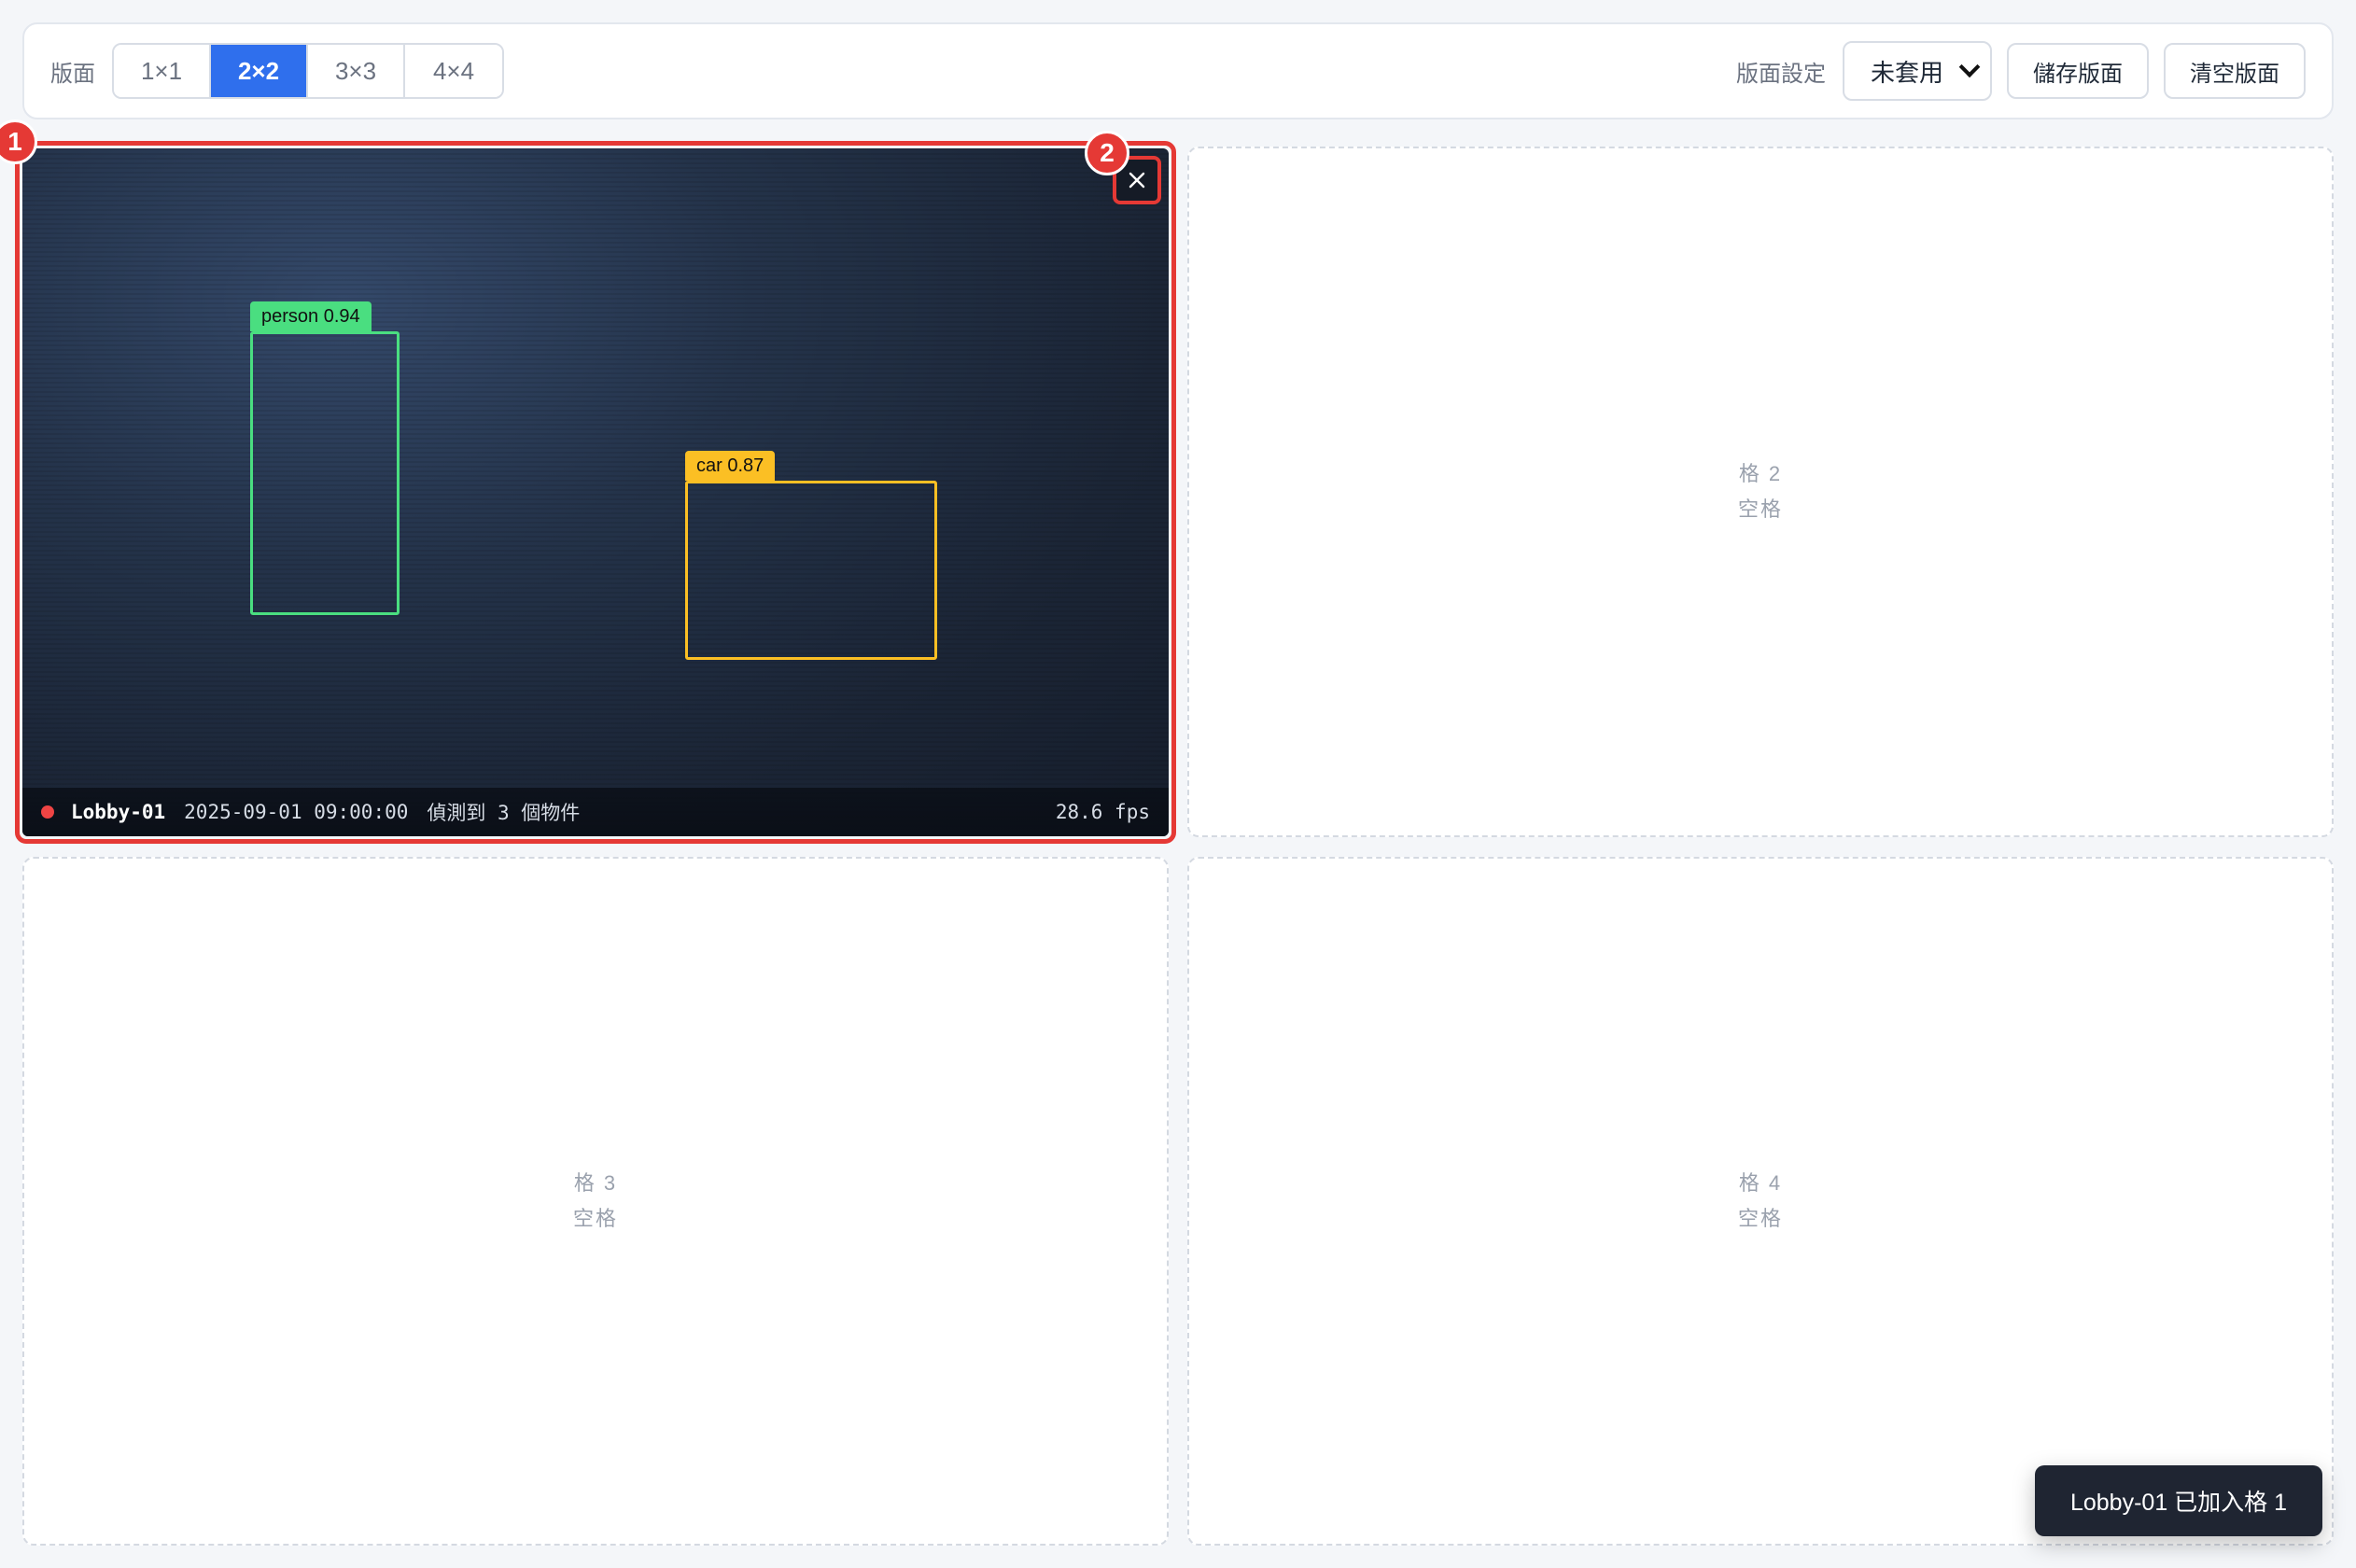  I want to click on camera-name: Lobby-01, so click(118, 812).